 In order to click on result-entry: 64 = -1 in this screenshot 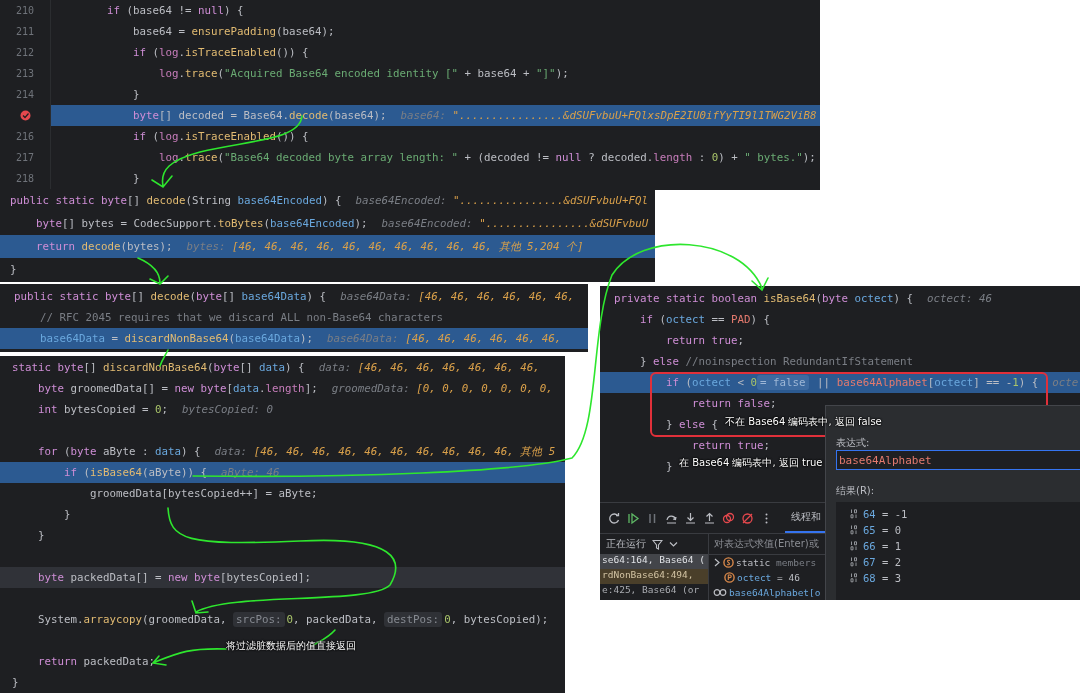, I will do `click(885, 514)`.